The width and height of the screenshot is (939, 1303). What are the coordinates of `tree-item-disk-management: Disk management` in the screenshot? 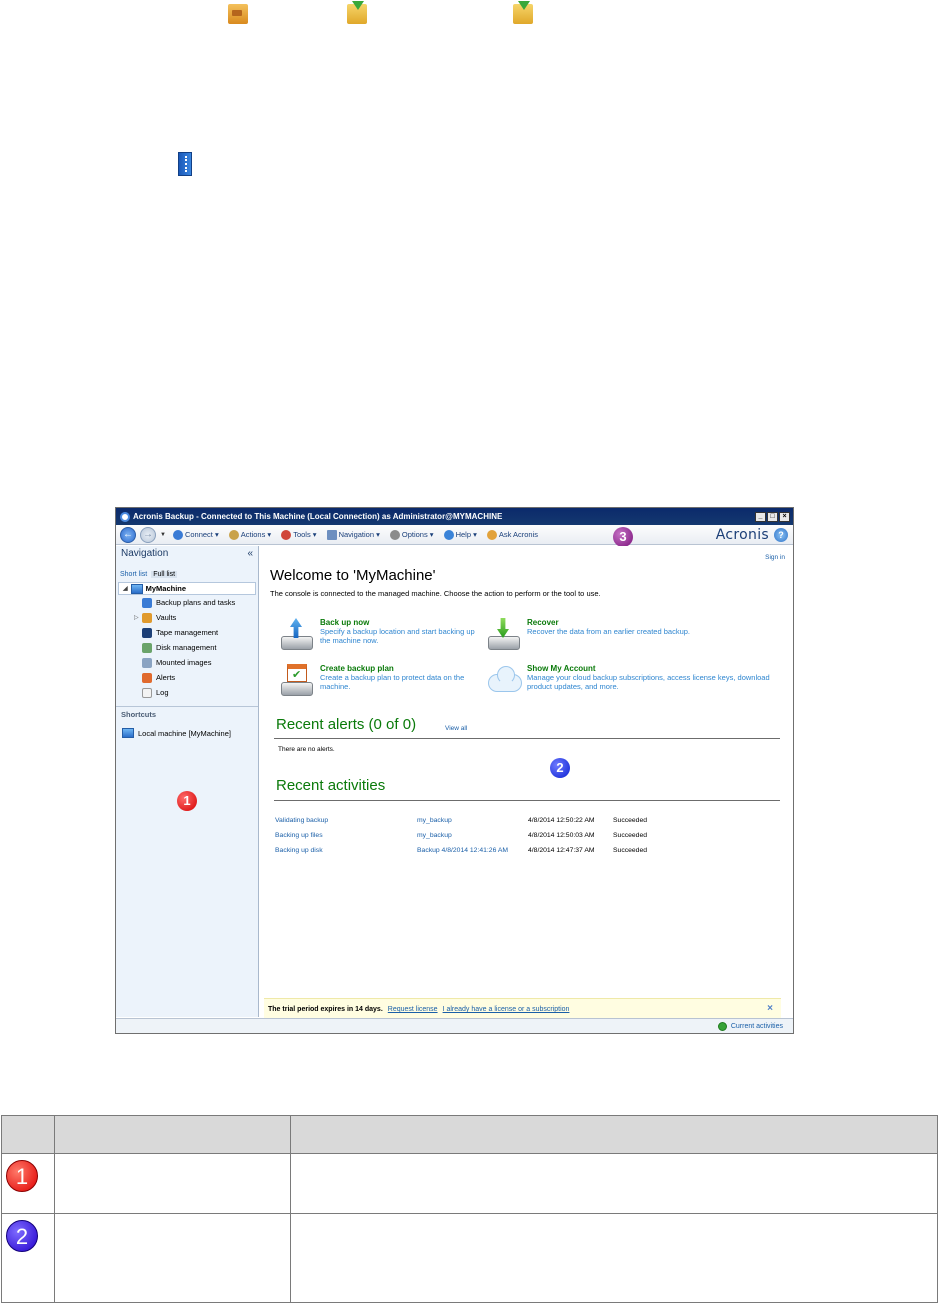 It's located at (187, 647).